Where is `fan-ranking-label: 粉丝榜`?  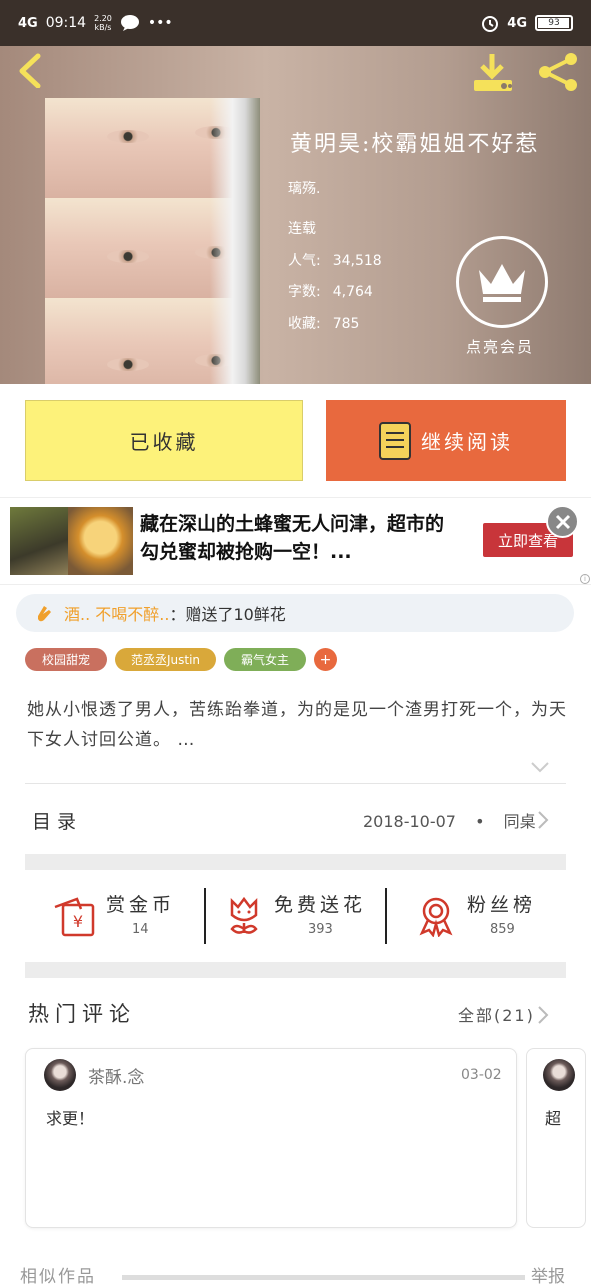 fan-ranking-label: 粉丝榜 is located at coordinates (501, 903).